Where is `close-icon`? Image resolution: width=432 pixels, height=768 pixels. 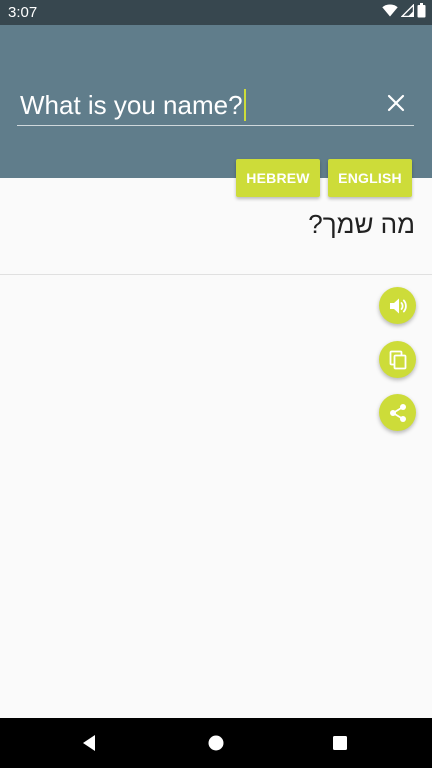
close-icon is located at coordinates (396, 103).